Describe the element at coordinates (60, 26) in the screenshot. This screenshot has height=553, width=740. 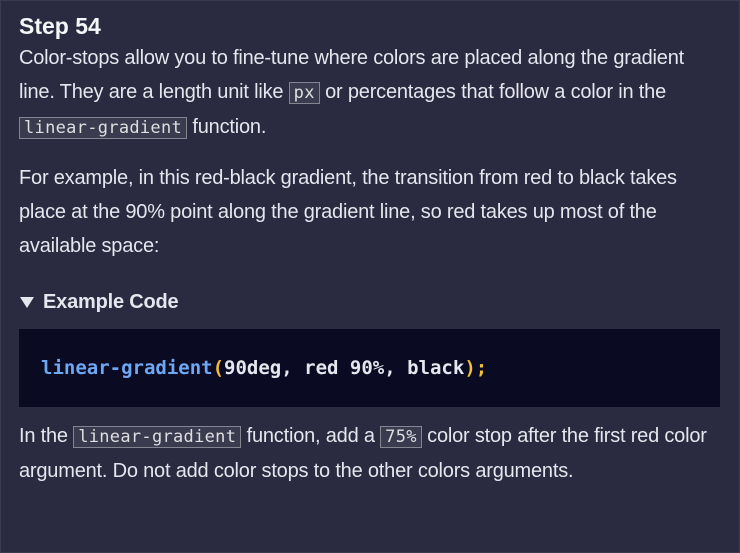
I see `step-title: Step 54` at that location.